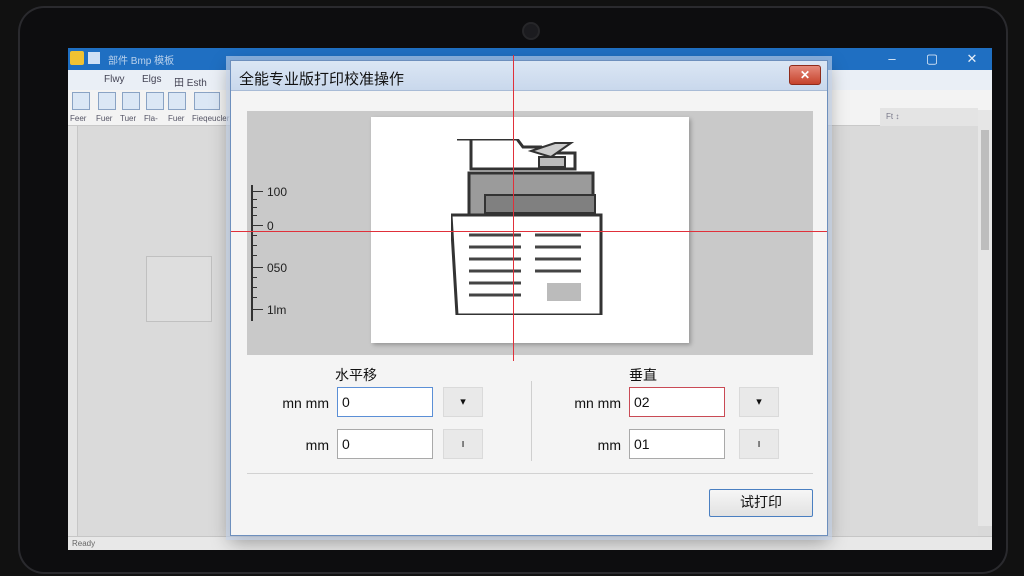 The width and height of the screenshot is (1024, 576). I want to click on ribbon-label-3: Tuer, so click(128, 118).